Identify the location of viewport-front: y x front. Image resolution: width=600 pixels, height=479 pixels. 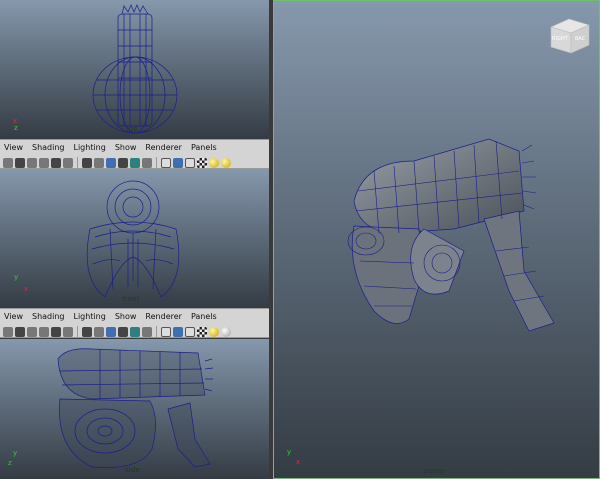
(134, 238).